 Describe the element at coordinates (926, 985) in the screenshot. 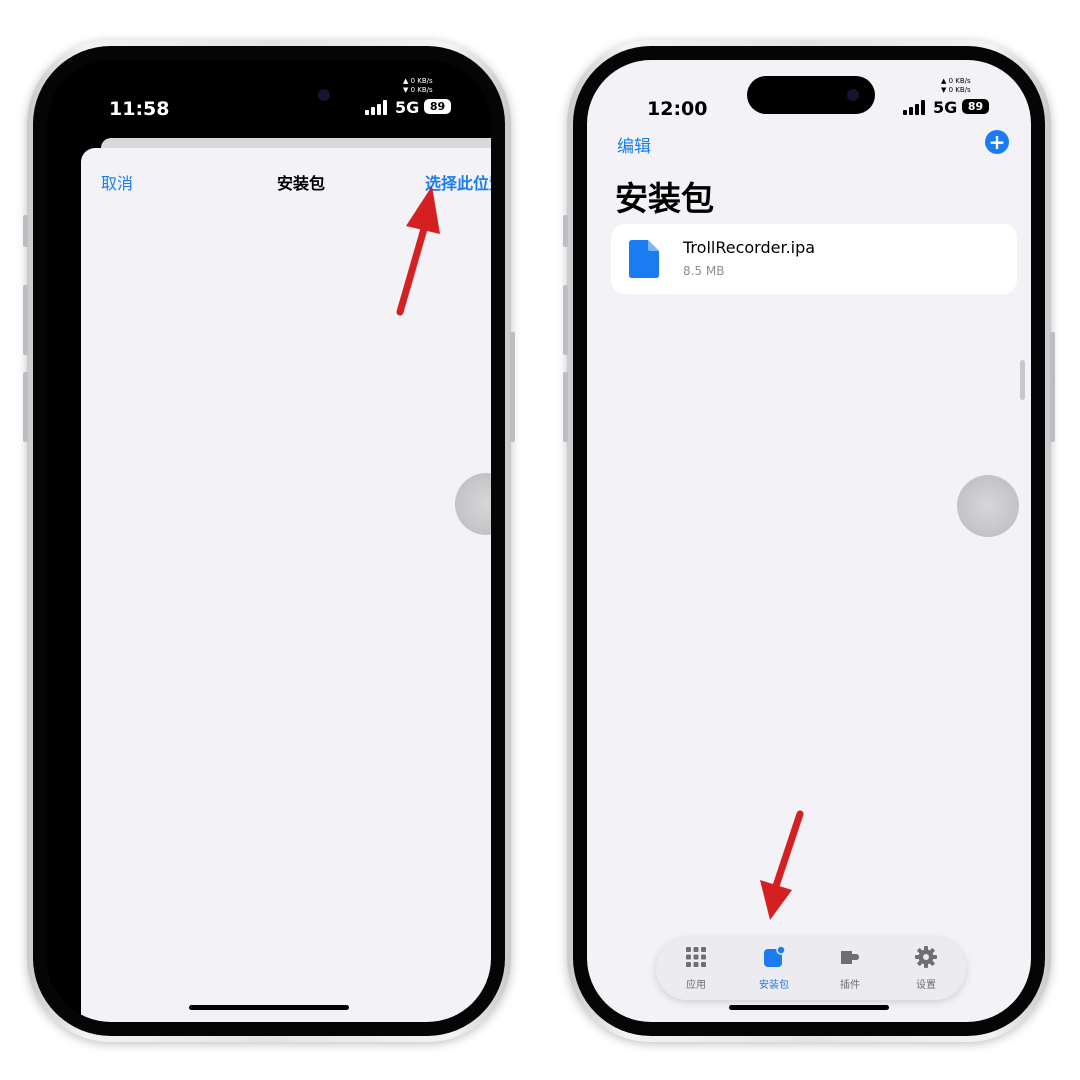

I see `tab-label: 设置` at that location.